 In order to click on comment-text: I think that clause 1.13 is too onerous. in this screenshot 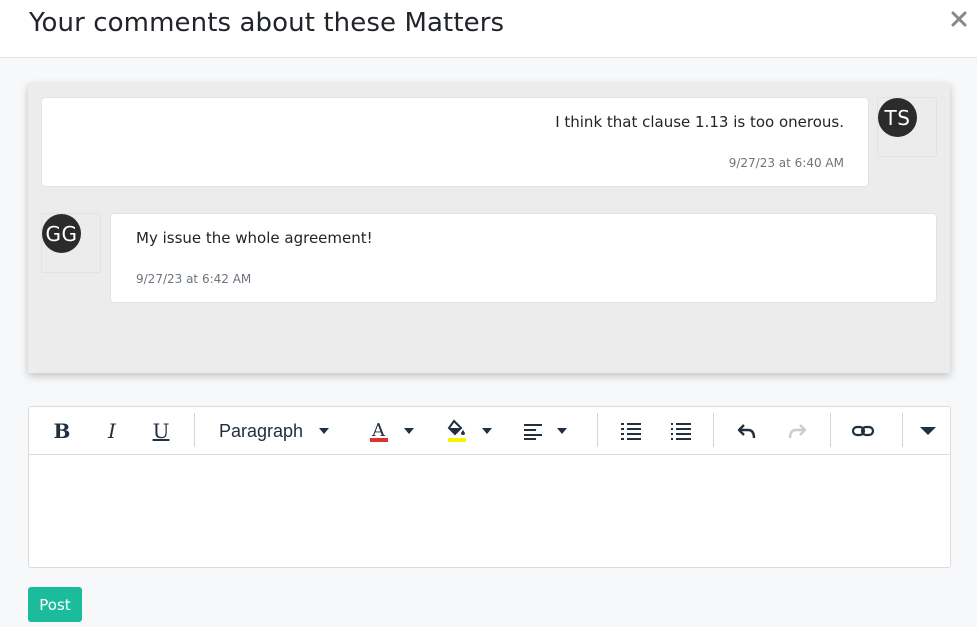, I will do `click(699, 122)`.